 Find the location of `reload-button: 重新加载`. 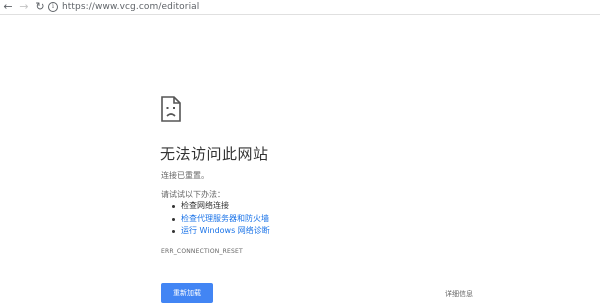

reload-button: 重新加载 is located at coordinates (187, 293).